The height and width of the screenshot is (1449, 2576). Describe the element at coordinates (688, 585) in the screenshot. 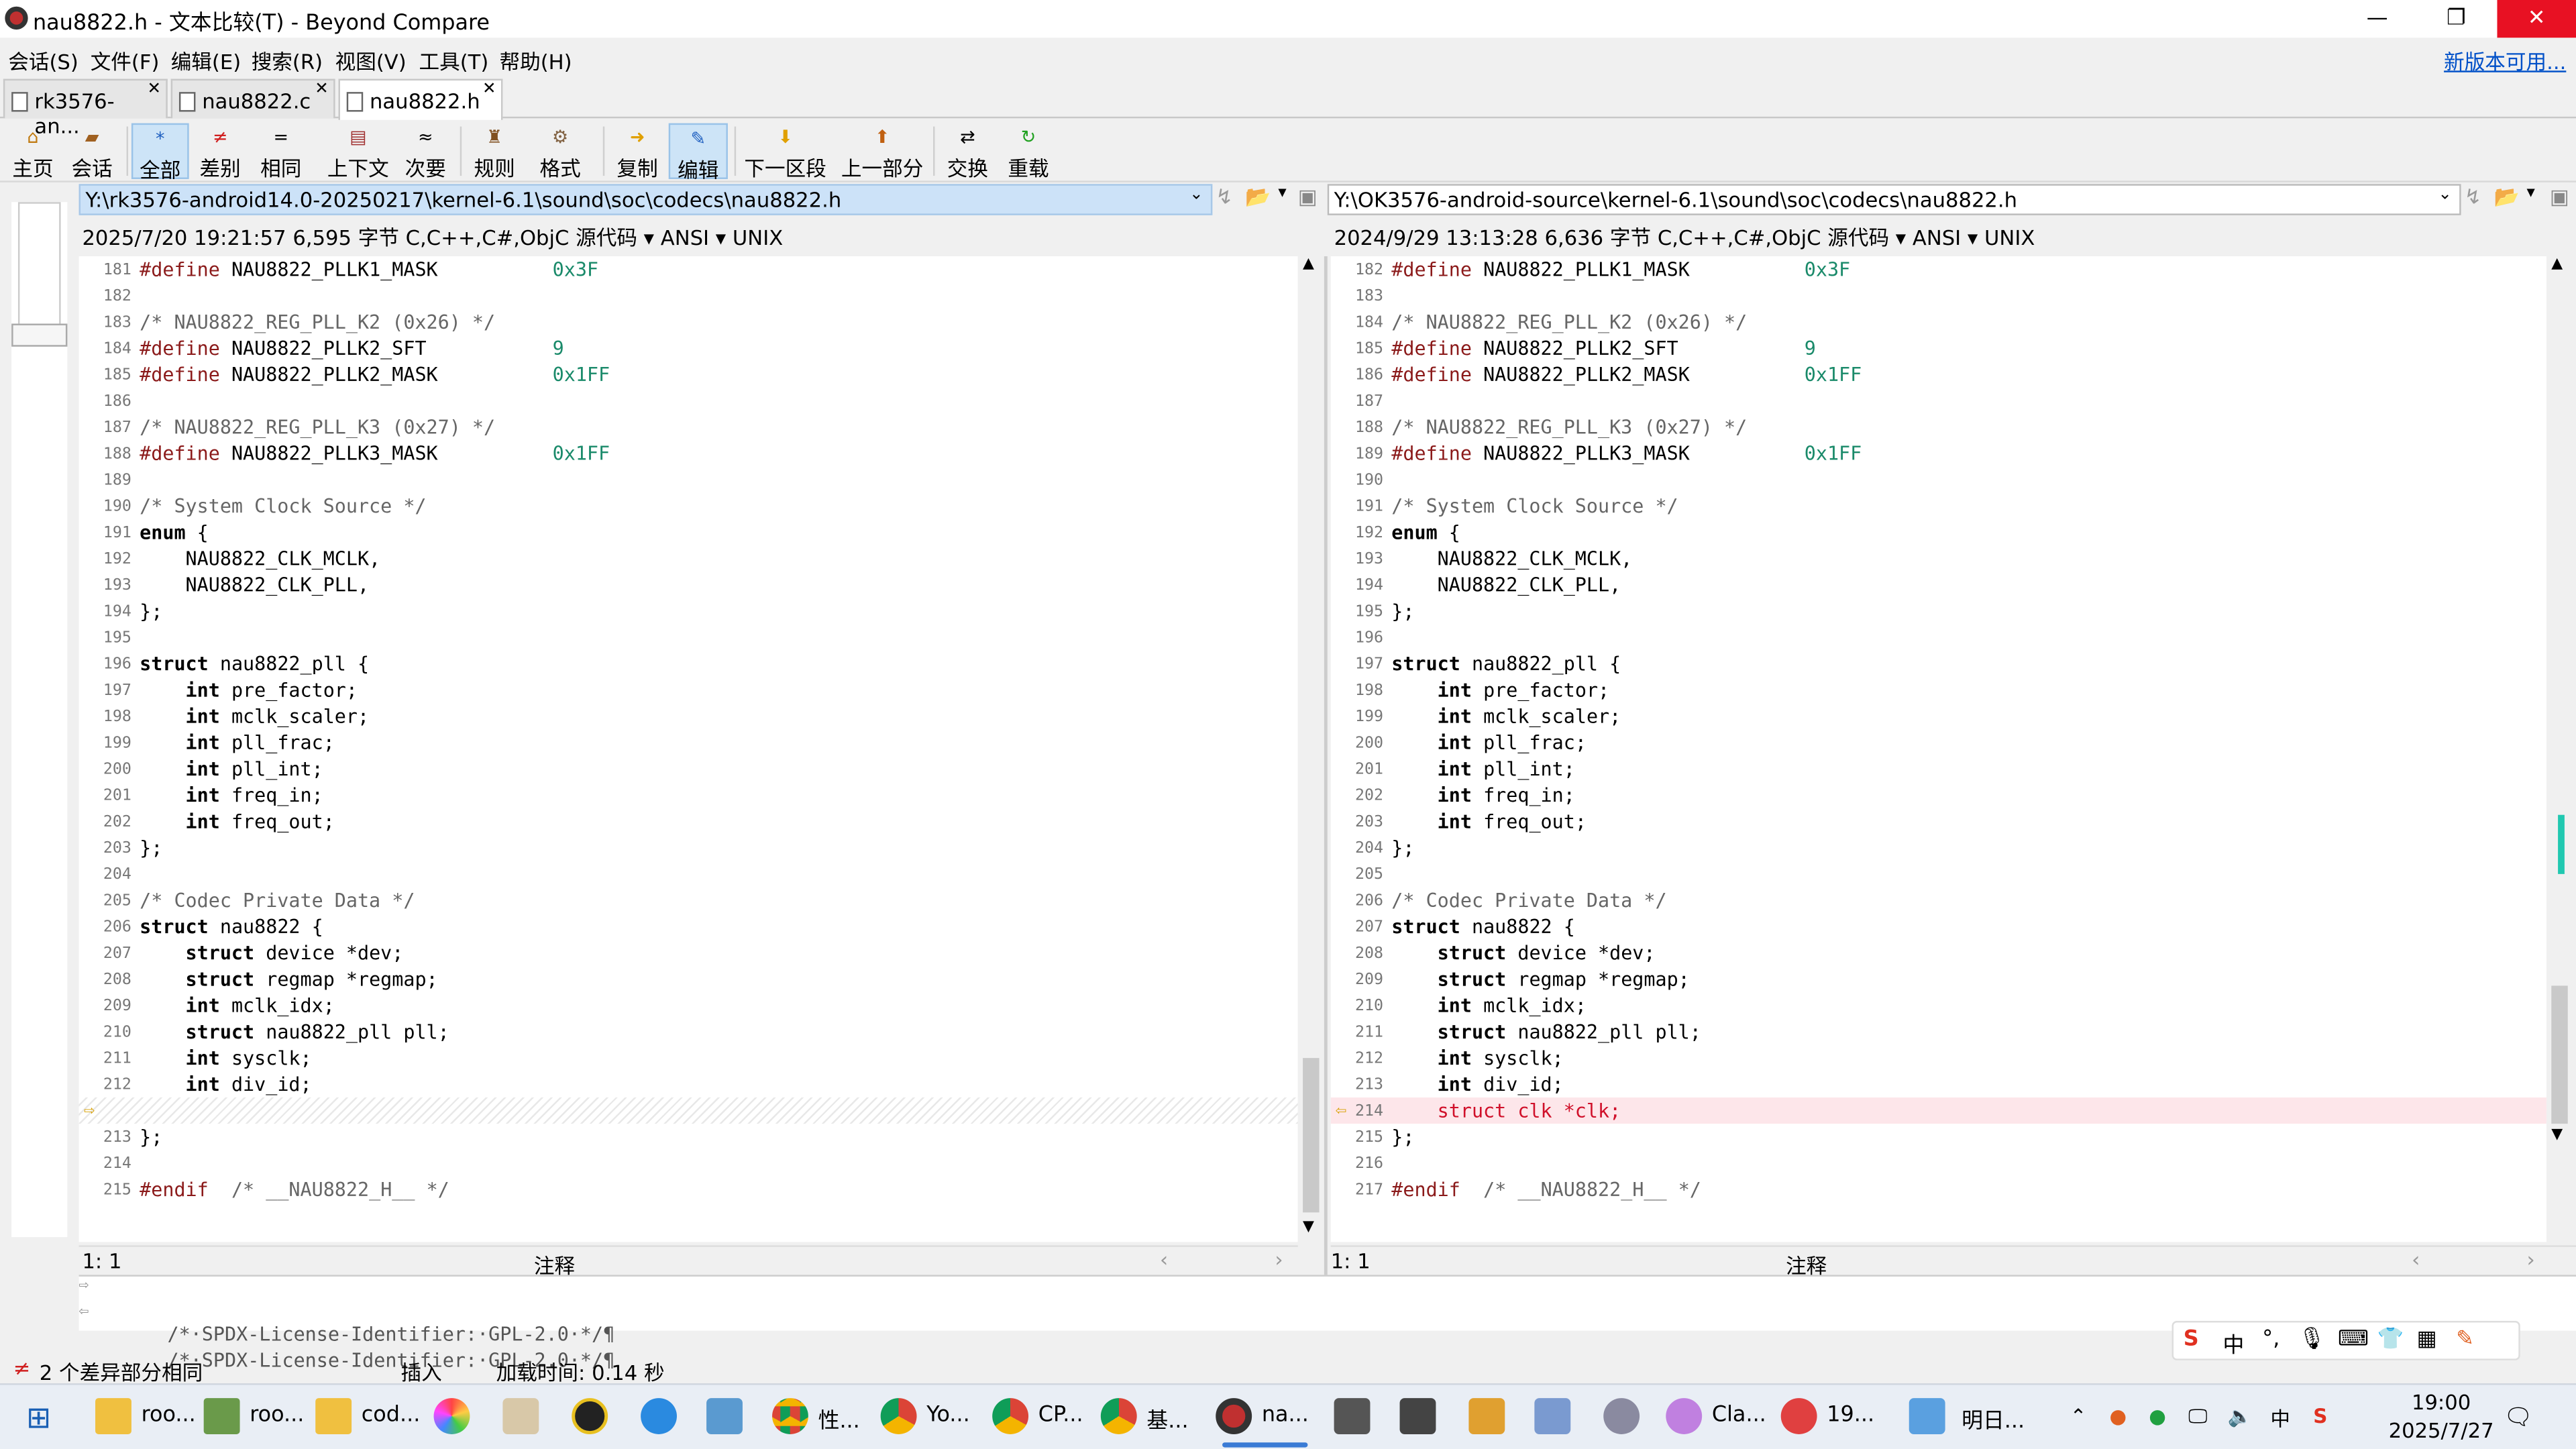

I see `code-line: 193 NAU8822_CLK_PLL,` at that location.